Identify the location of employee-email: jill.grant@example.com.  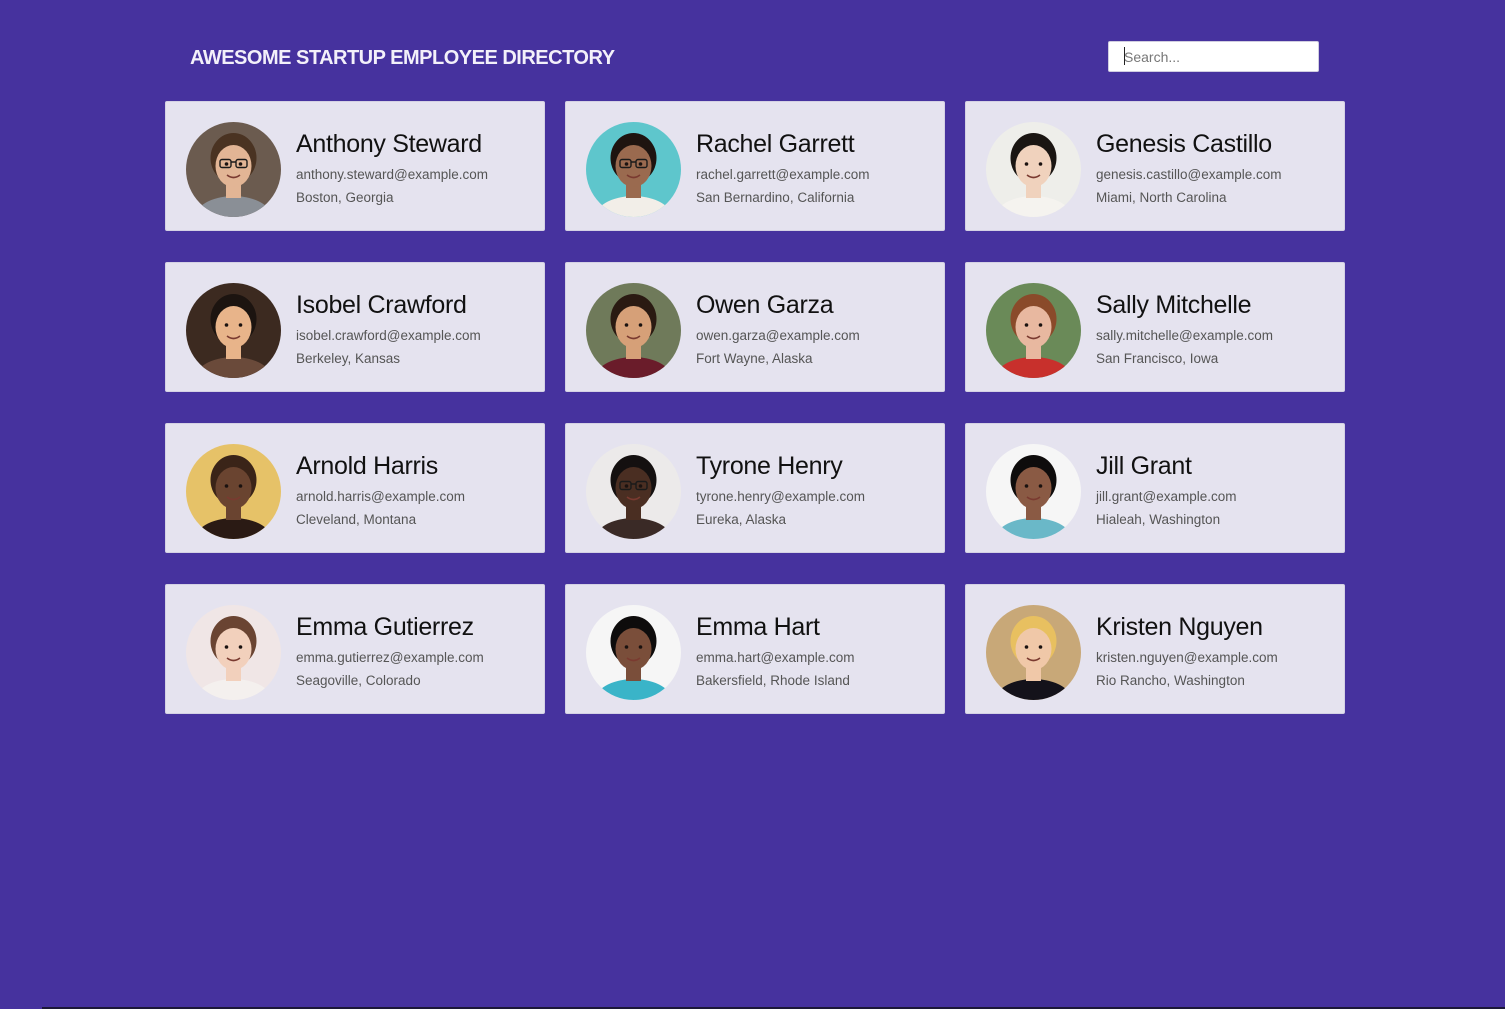
(1166, 496).